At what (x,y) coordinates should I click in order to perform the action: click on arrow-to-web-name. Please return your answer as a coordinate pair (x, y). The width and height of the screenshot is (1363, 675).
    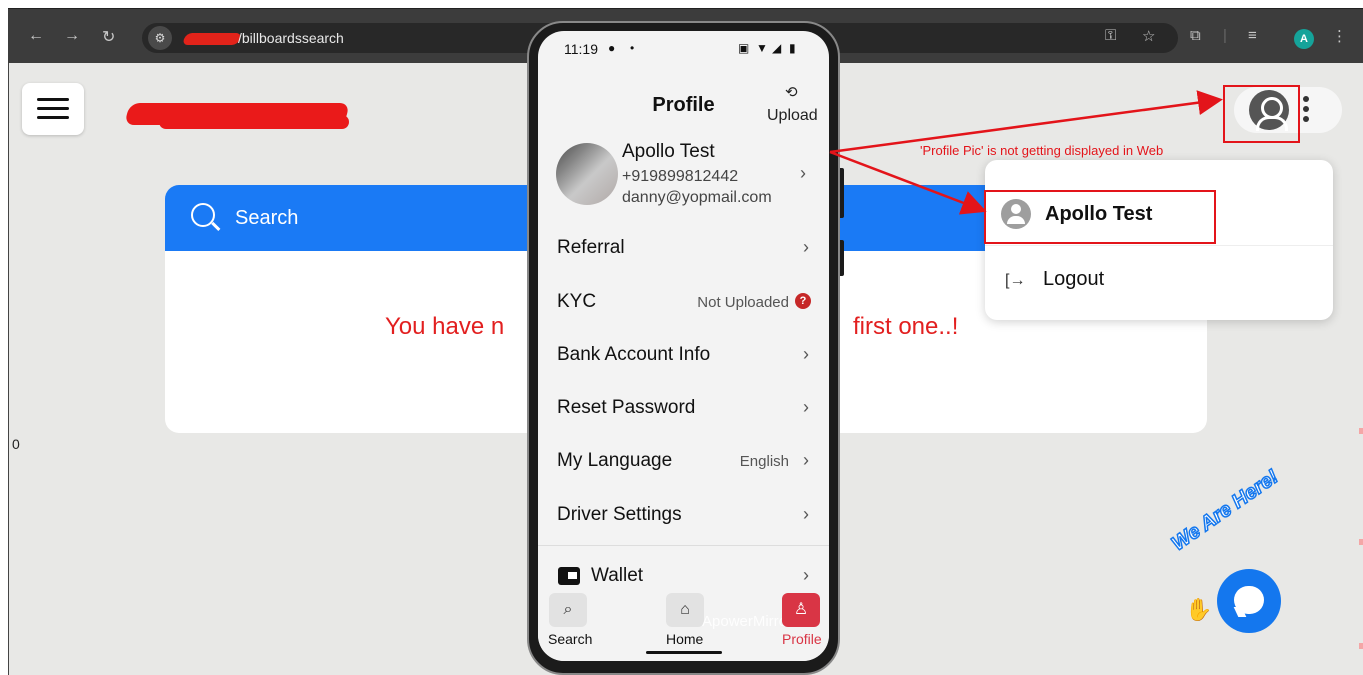
    Looking at the image, I should click on (908, 182).